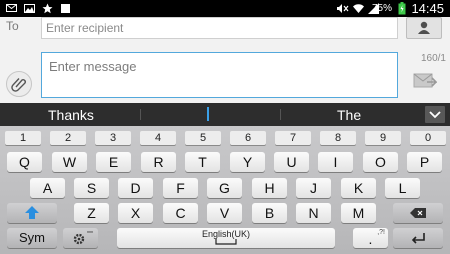  Describe the element at coordinates (433, 58) in the screenshot. I see `char-counter: 160/1` at that location.